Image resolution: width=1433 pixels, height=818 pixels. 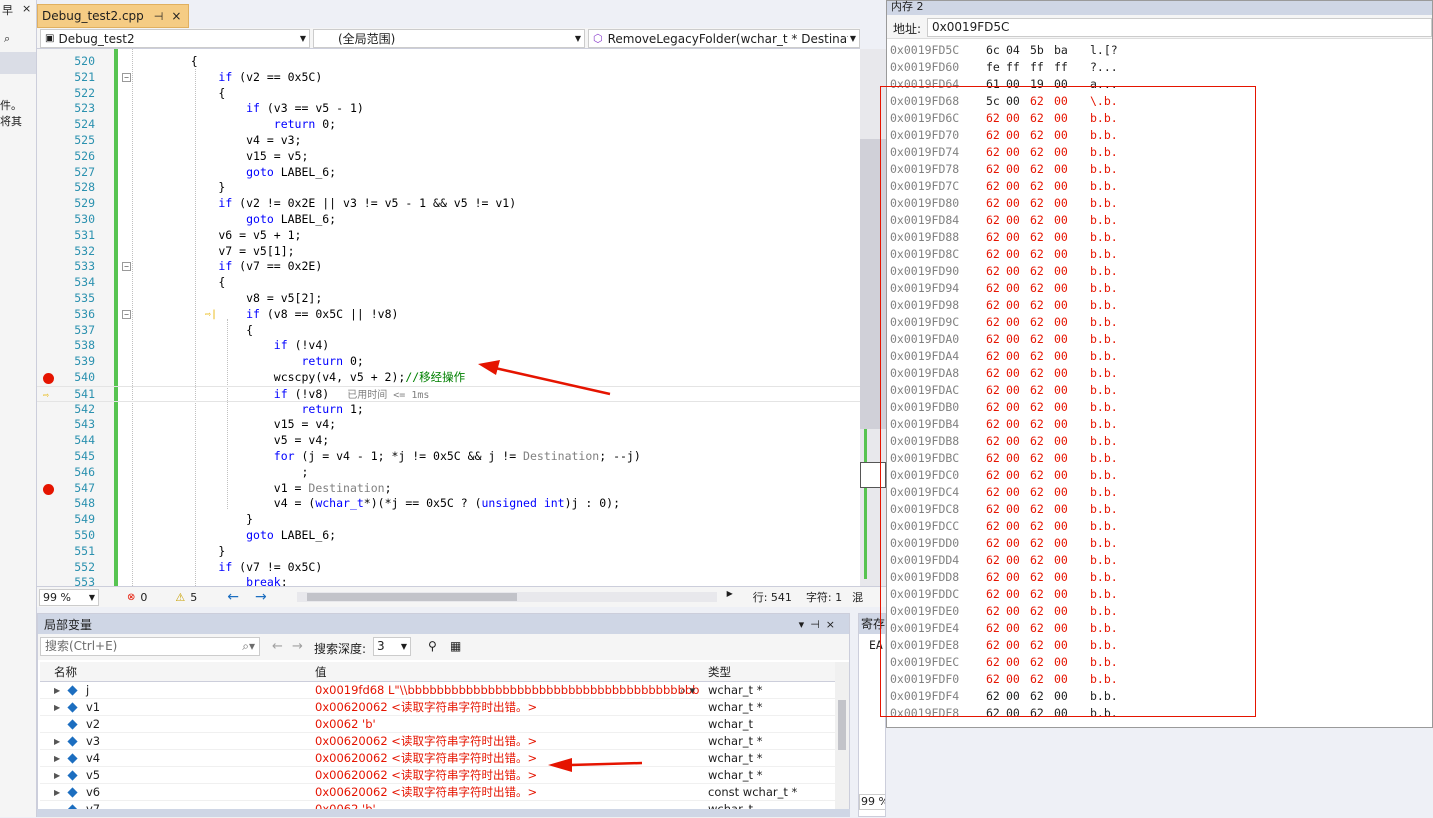 I want to click on code-line: ⇨ 541 if (!v8) 已用时间 <= 1ms, so click(x=448, y=393).